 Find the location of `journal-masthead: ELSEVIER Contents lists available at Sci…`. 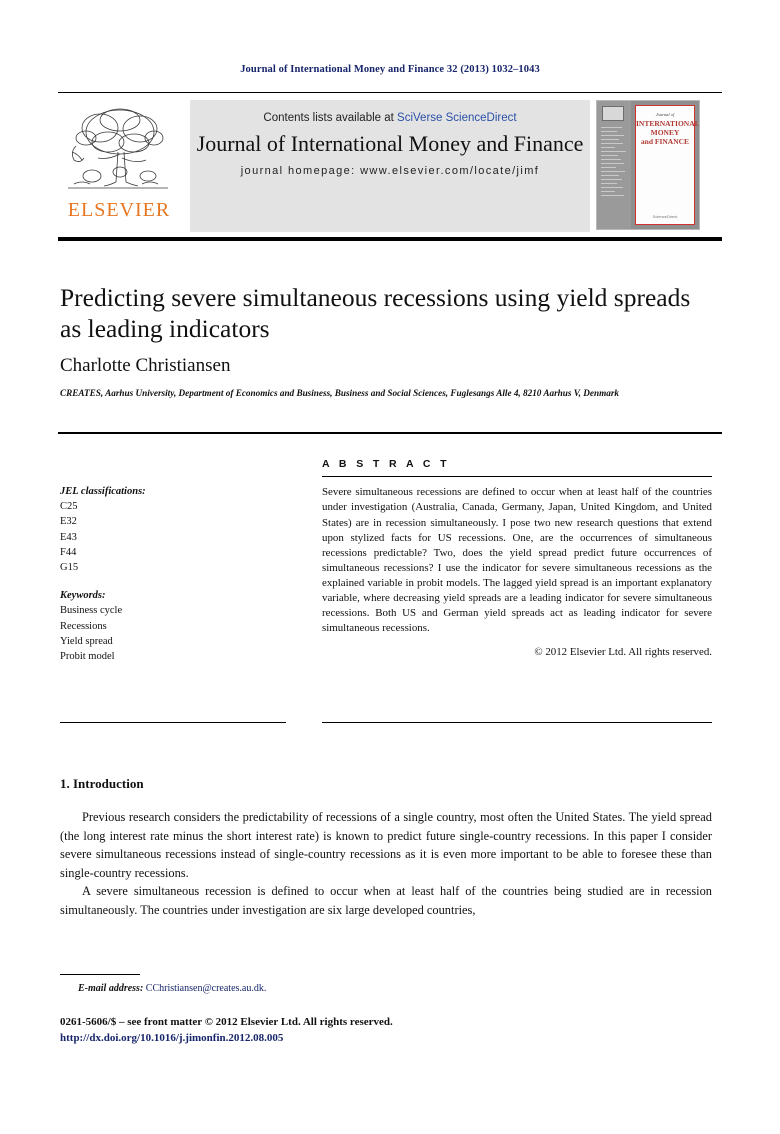

journal-masthead: ELSEVIER Contents lists available at Sci… is located at coordinates (390, 167).